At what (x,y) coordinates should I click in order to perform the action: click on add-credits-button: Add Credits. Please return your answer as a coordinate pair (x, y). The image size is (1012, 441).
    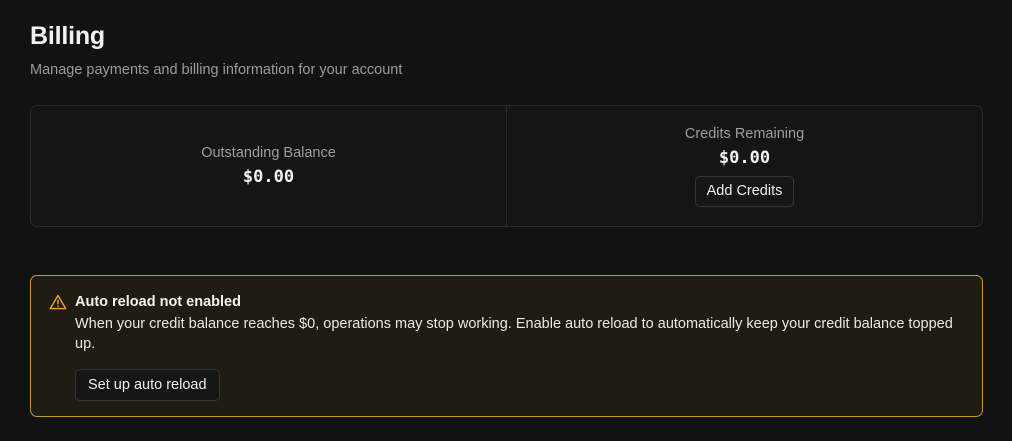
    Looking at the image, I should click on (744, 191).